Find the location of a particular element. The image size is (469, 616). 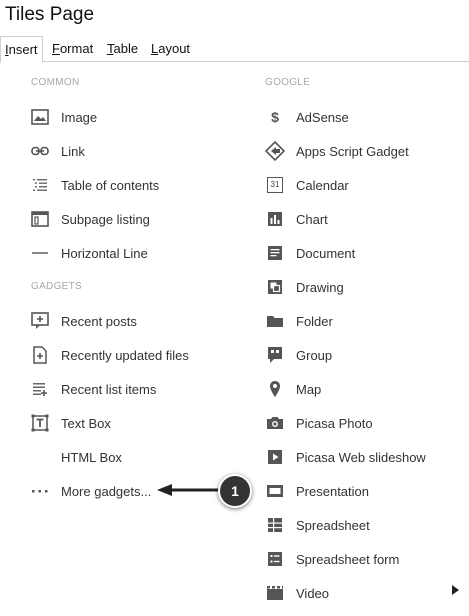

callout-arrow-icon is located at coordinates (189, 490).